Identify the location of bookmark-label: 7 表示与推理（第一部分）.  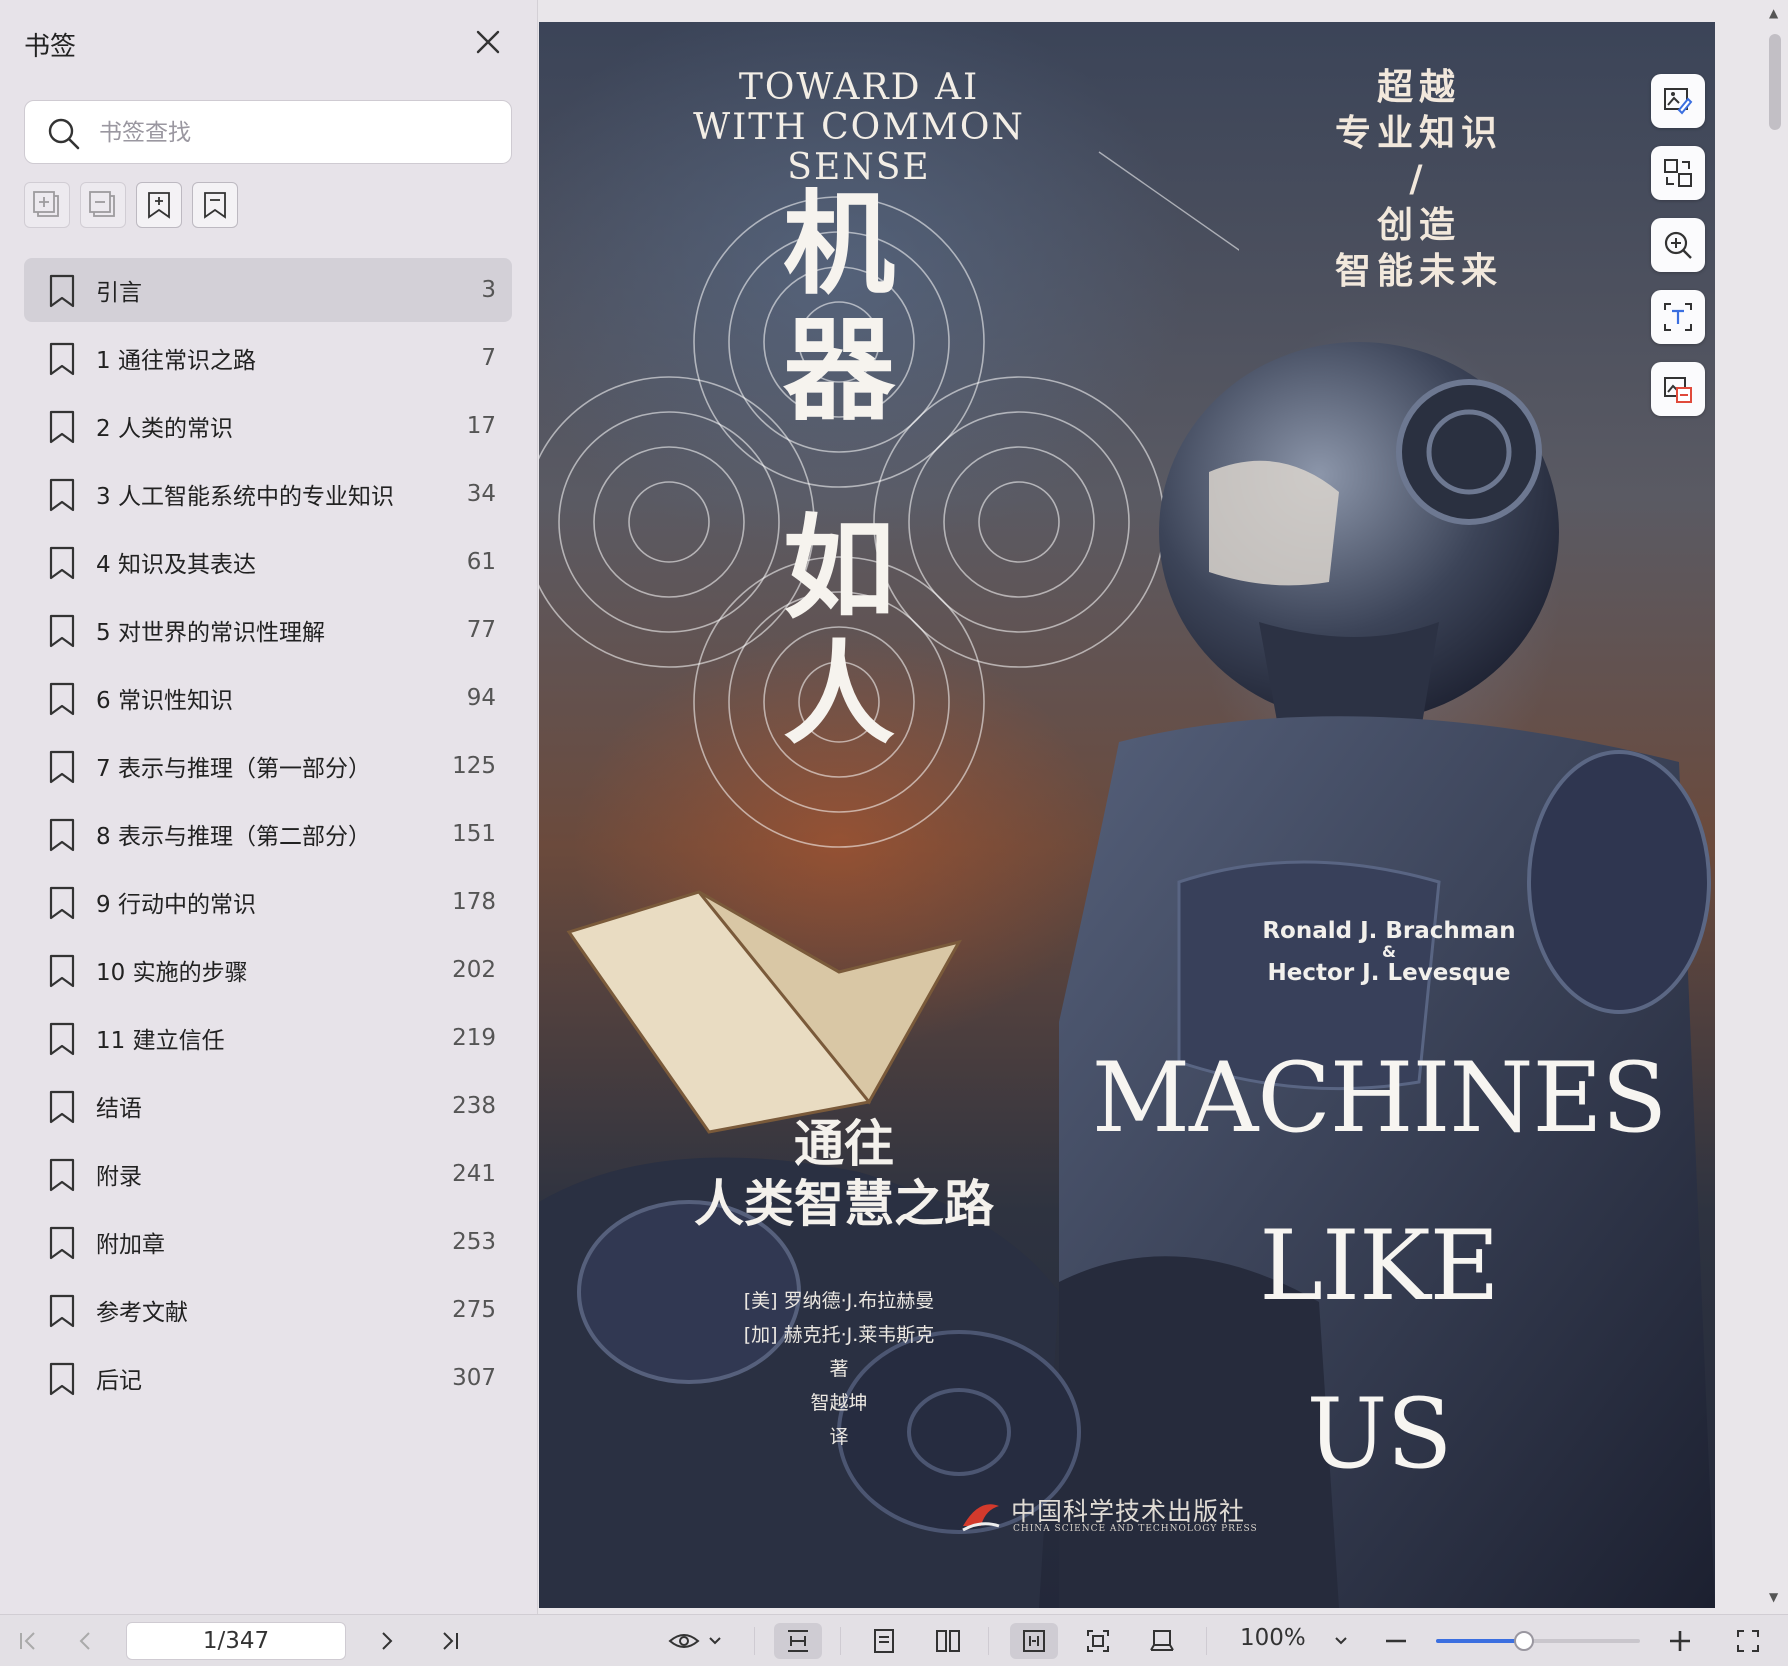
(233, 769).